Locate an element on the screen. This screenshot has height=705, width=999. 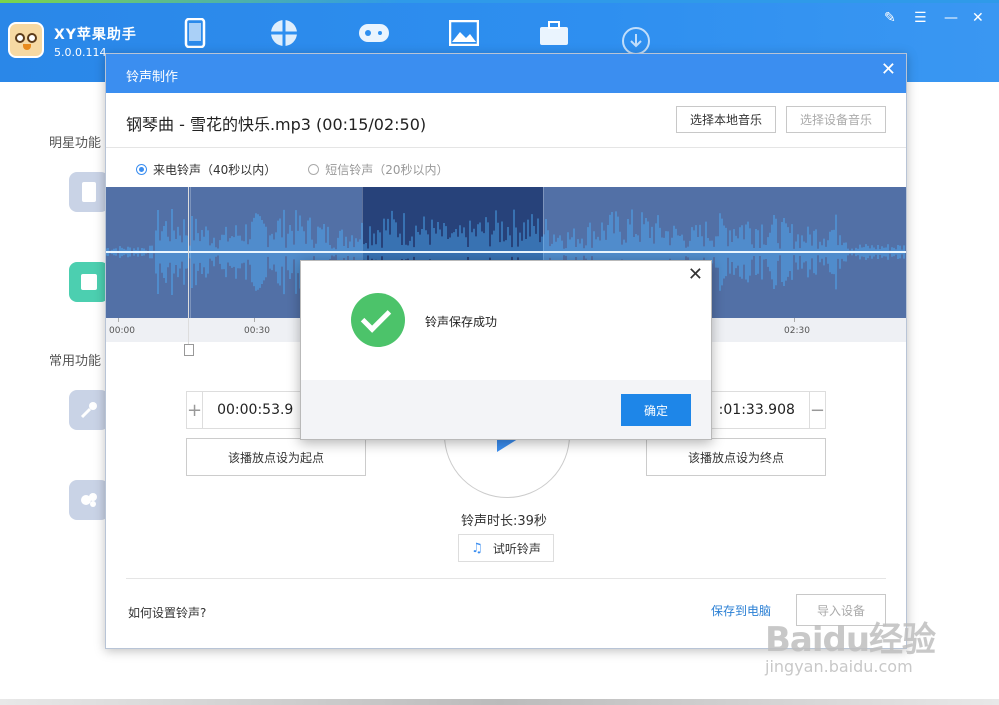
modal-close-icon: ✕ is located at coordinates (695, 275).